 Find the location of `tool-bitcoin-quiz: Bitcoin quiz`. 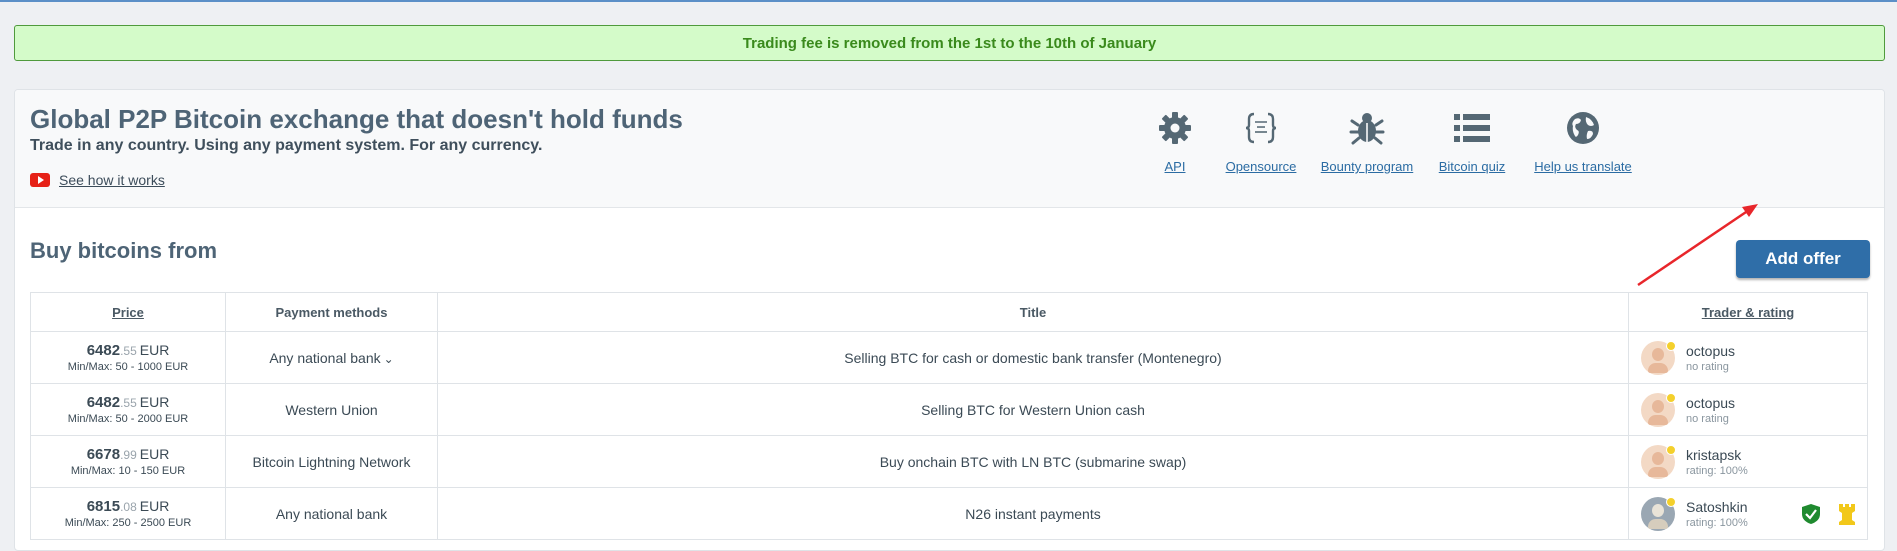

tool-bitcoin-quiz: Bitcoin quiz is located at coordinates (1472, 140).